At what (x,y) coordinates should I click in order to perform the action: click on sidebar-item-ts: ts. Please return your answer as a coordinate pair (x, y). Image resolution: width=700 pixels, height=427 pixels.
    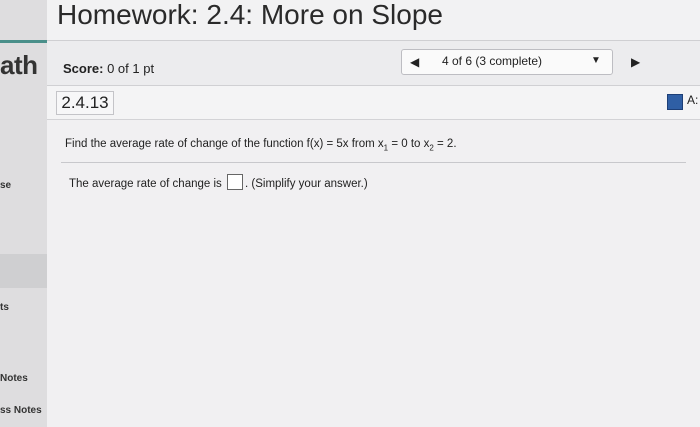
    Looking at the image, I should click on (4, 307).